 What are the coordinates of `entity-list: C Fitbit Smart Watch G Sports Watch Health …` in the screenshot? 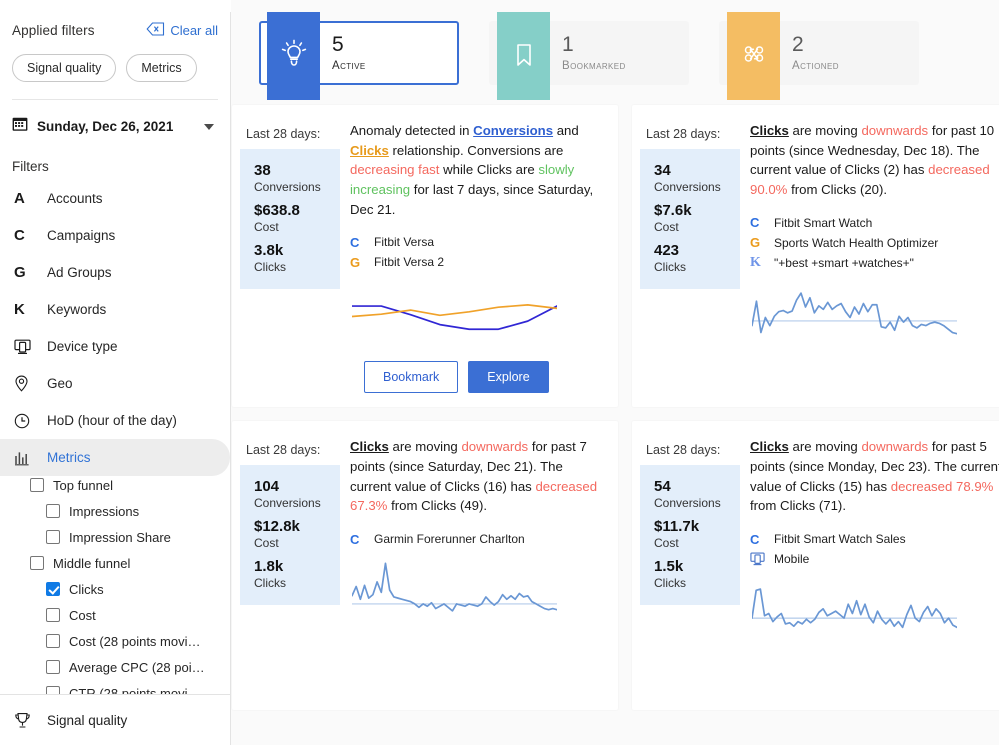 It's located at (874, 243).